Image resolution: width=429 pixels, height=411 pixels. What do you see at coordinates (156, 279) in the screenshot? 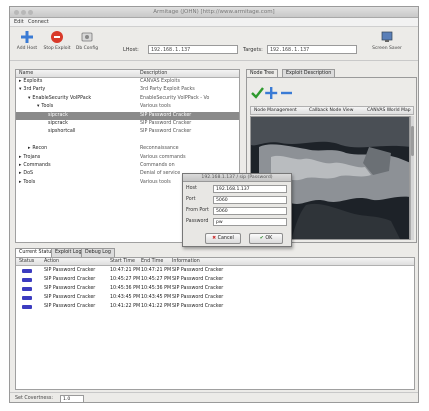
I see `row-end-time: 10:45:27 PM` at bounding box center [156, 279].